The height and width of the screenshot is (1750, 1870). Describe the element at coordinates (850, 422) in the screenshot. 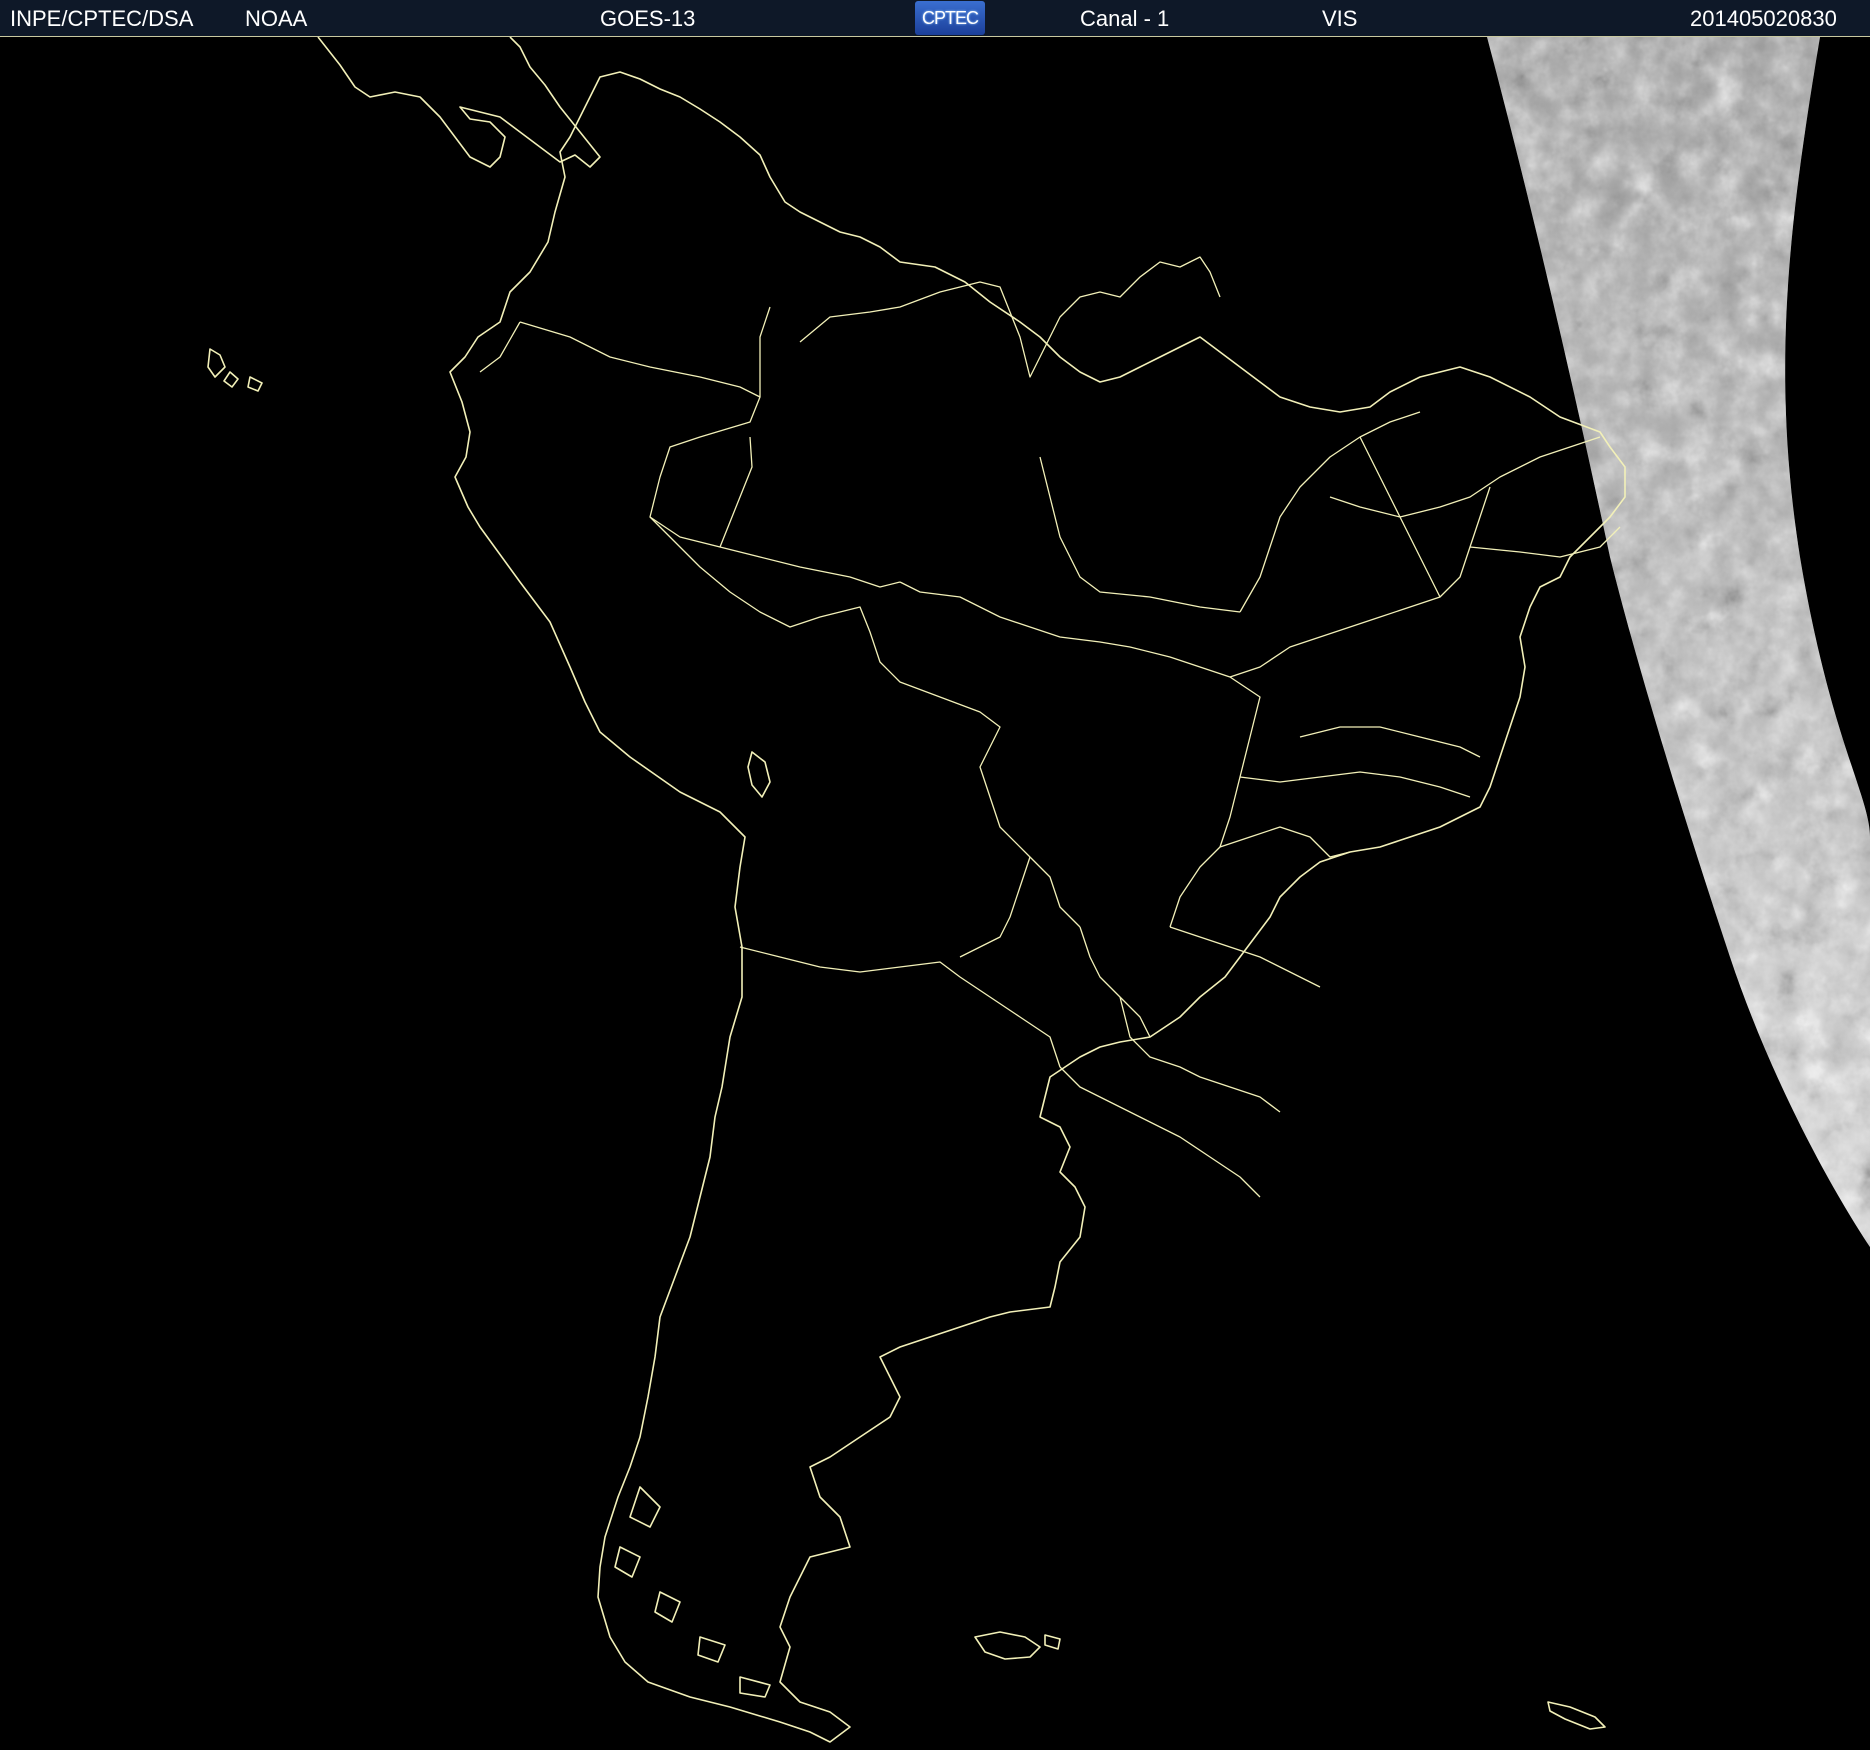

I see `borders-north` at that location.